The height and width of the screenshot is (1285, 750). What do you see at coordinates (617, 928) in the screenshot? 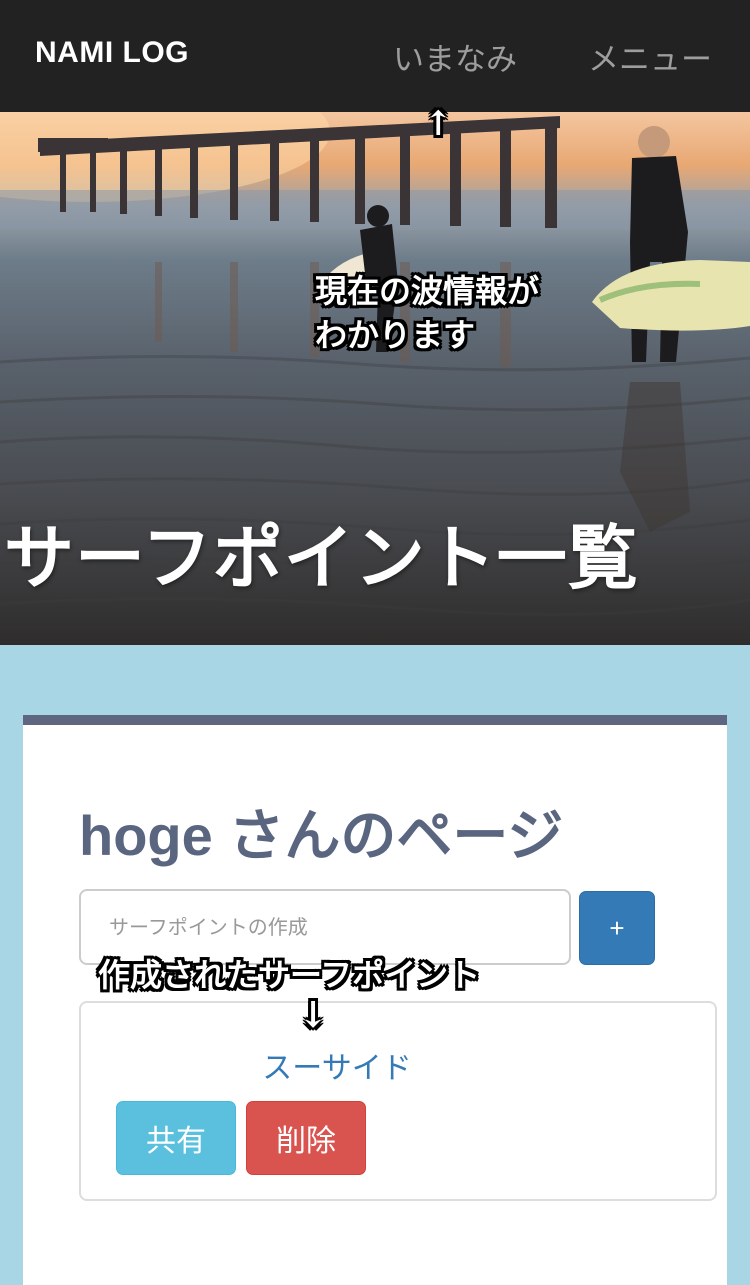
I see `add-surf-point-button: +` at bounding box center [617, 928].